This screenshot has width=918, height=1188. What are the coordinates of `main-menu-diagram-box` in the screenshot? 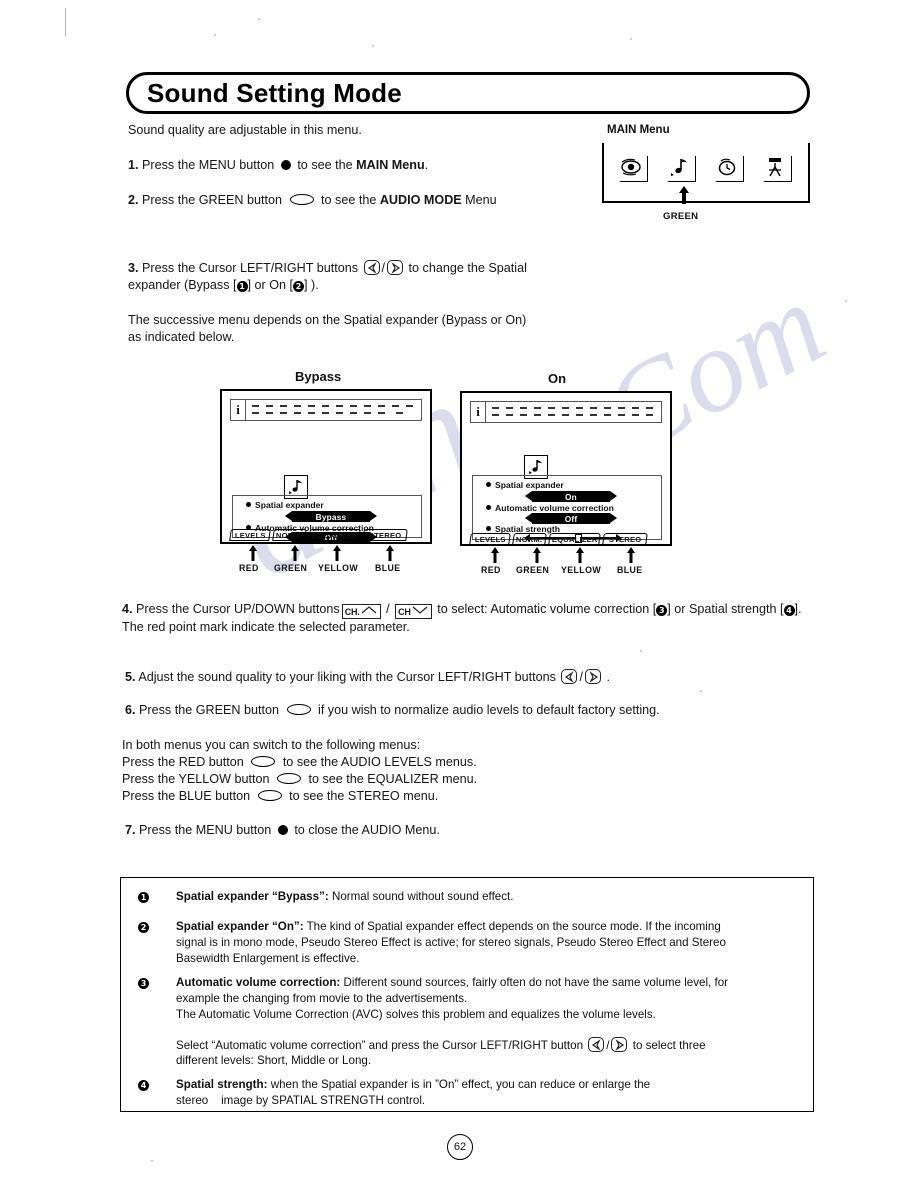 It's located at (706, 173).